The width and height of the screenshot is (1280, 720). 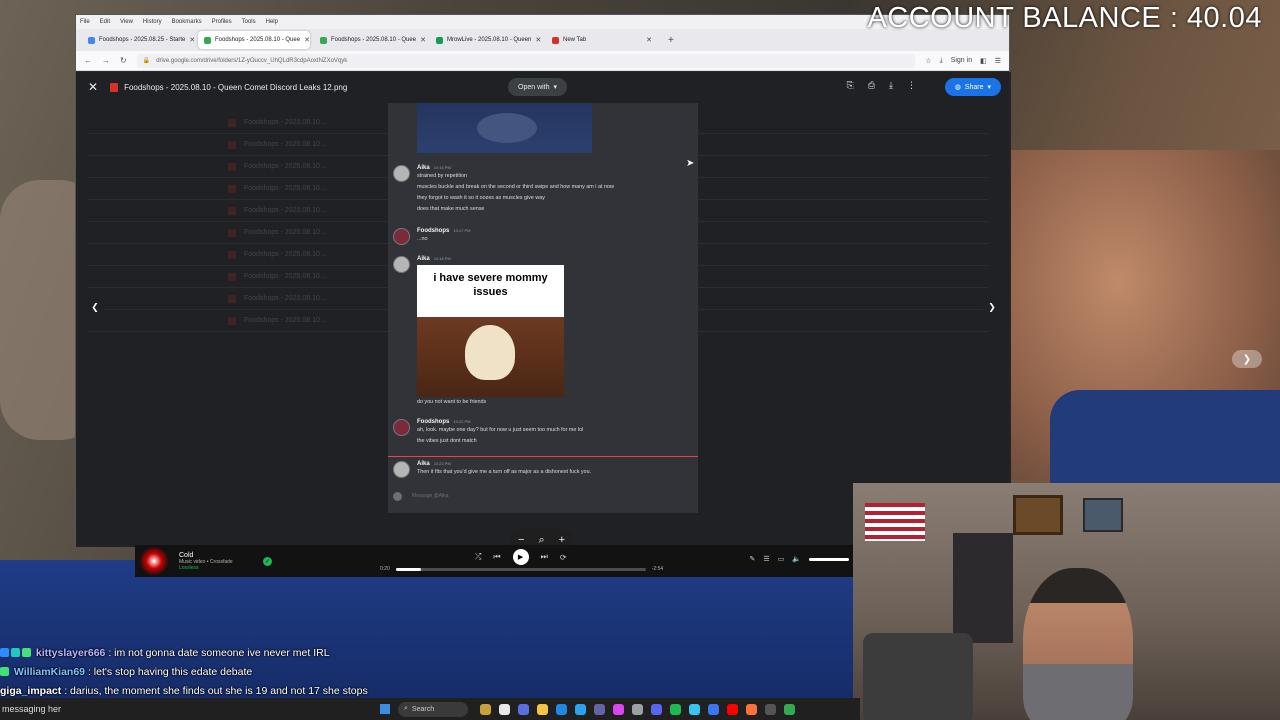 I want to click on queue-icon: ☰, so click(x=766, y=559).